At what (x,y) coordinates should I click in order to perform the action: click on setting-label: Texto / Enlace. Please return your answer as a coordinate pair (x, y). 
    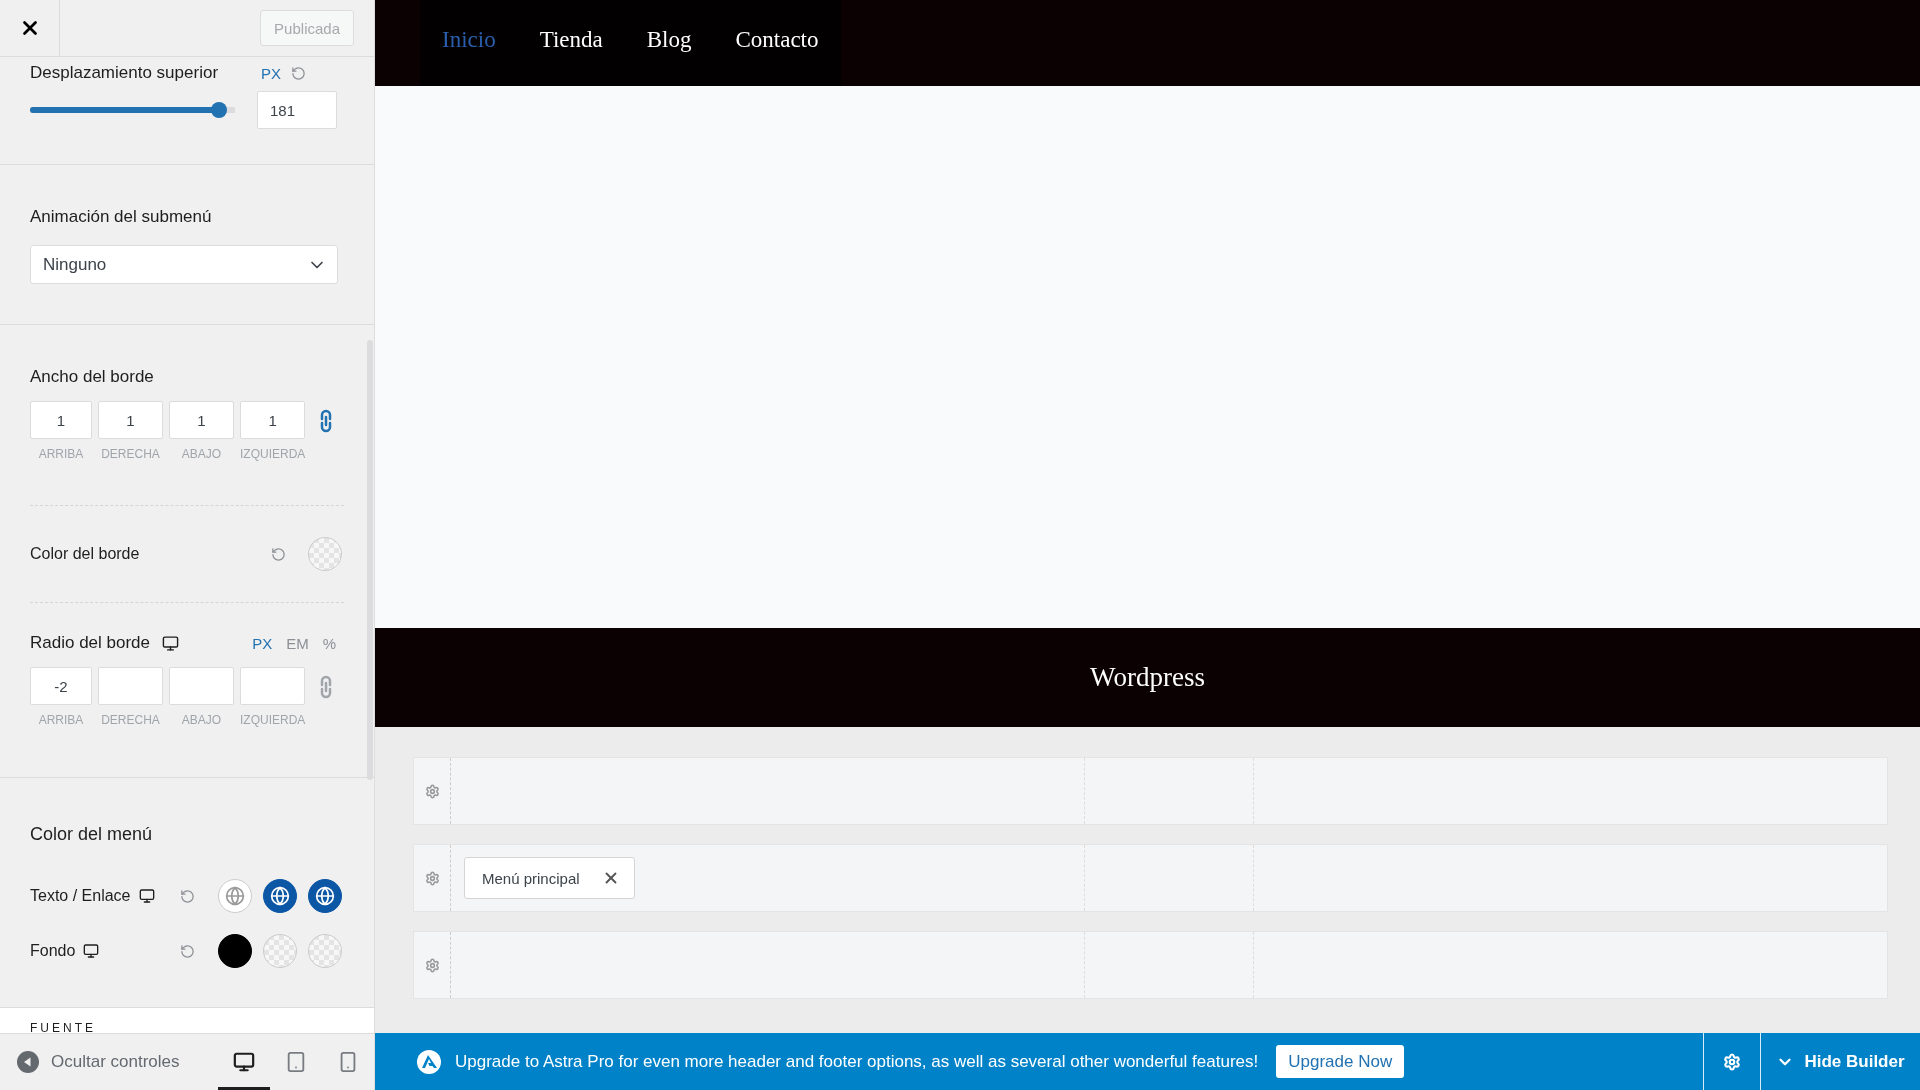
    Looking at the image, I should click on (80, 896).